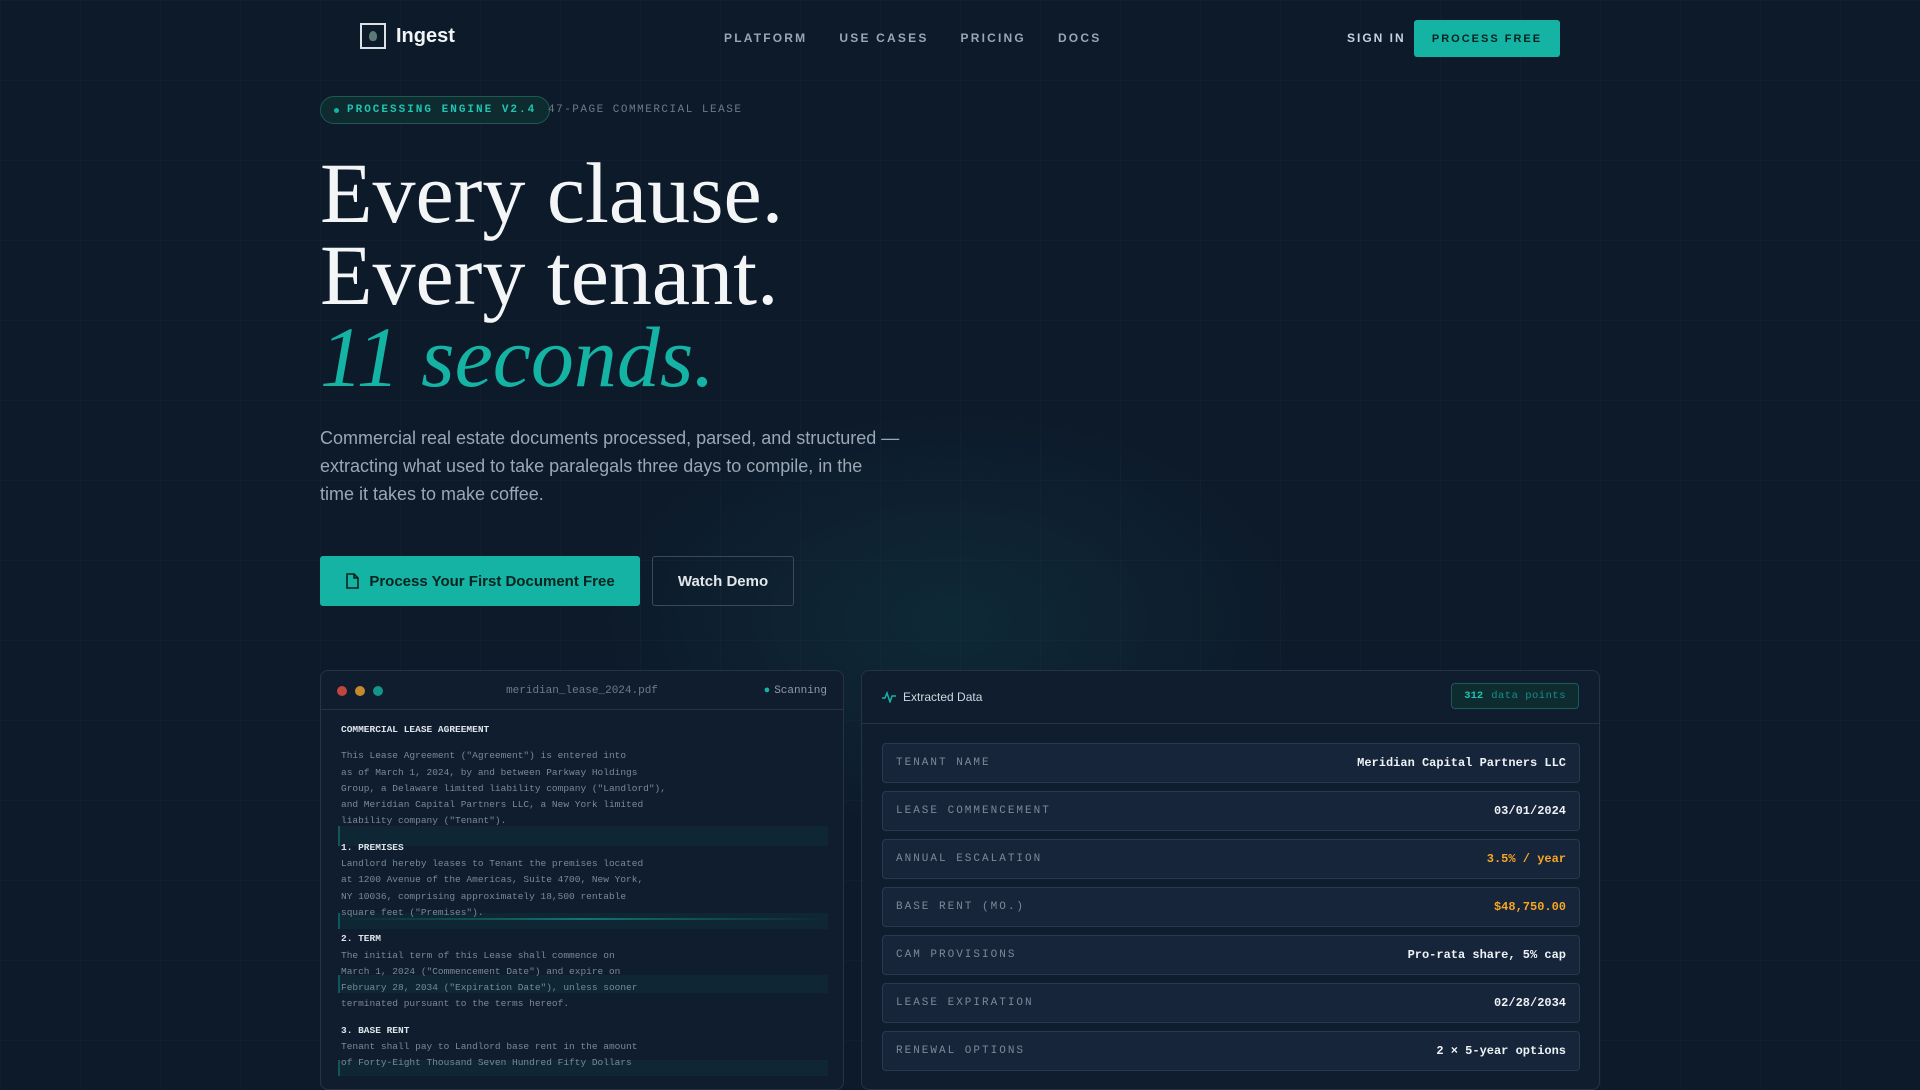 The height and width of the screenshot is (1090, 1920). Describe the element at coordinates (582, 690) in the screenshot. I see `document-titlebar: meridian_lease_2024.pdf ● Scanning` at that location.